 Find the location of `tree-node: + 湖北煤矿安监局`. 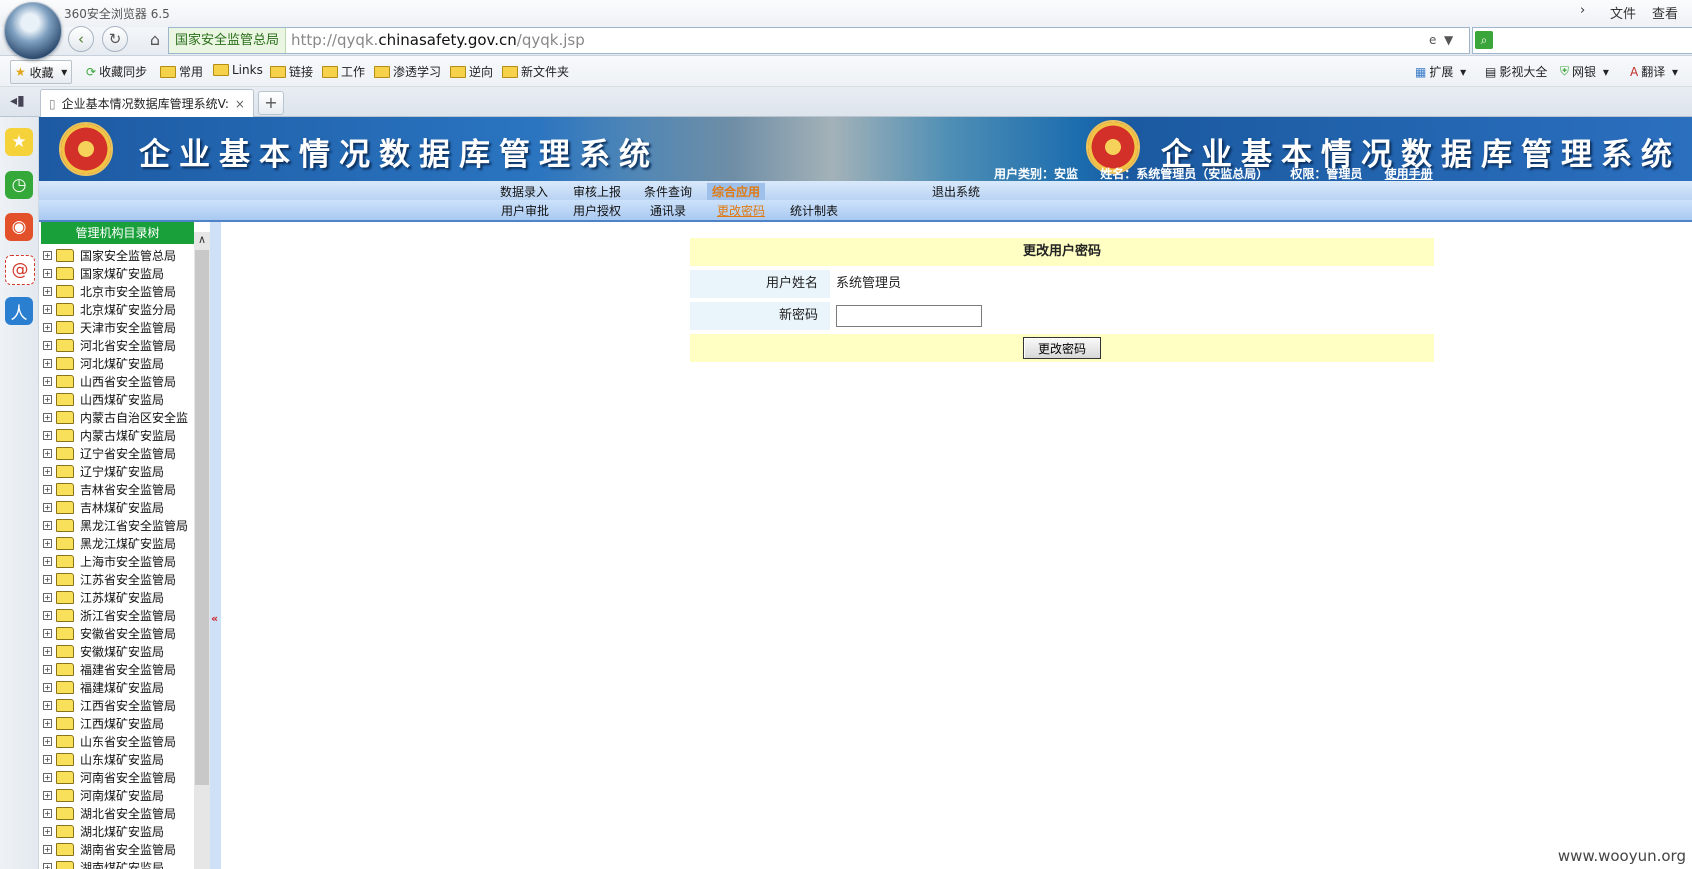

tree-node: + 湖北煤矿安监局 is located at coordinates (117, 831).